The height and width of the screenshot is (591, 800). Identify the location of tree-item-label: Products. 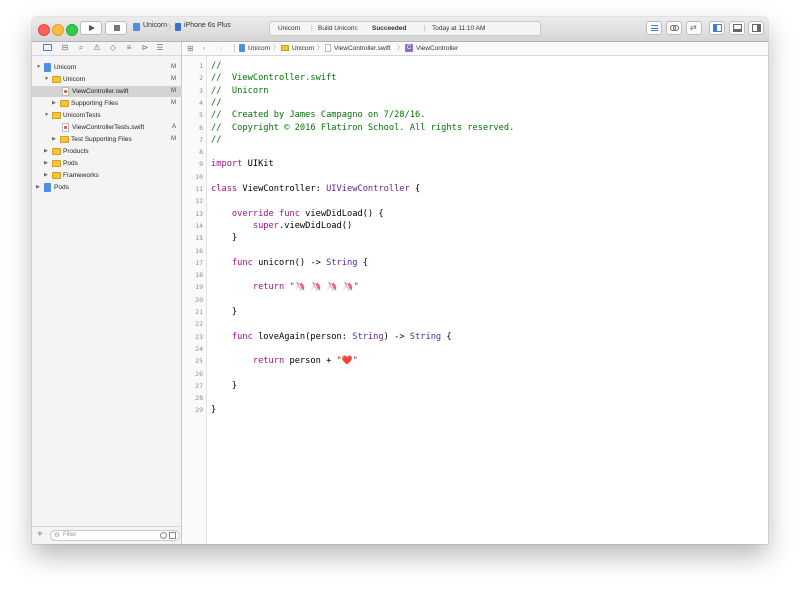
(76, 151).